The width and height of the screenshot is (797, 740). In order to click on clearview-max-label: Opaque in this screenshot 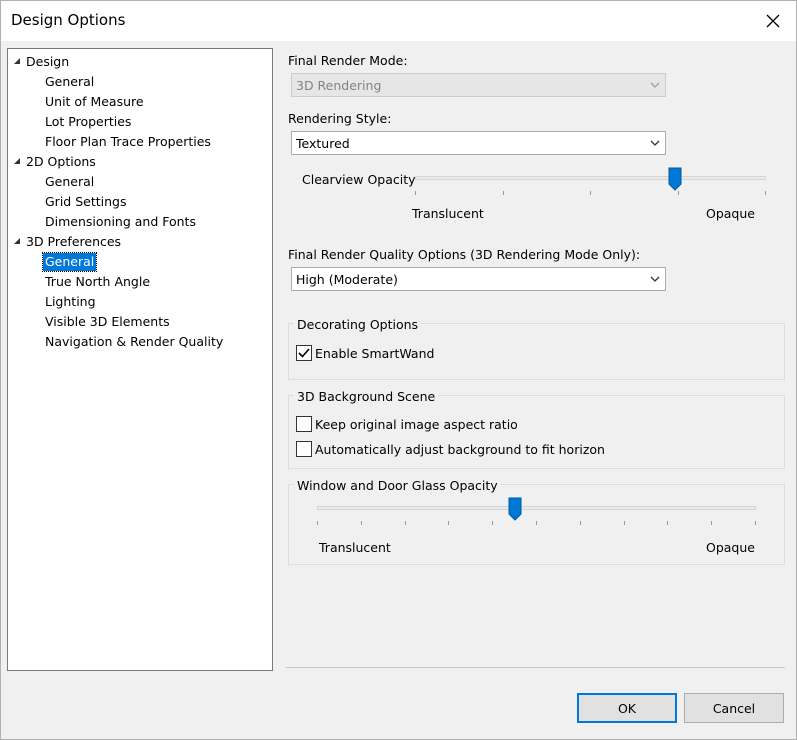, I will do `click(730, 213)`.